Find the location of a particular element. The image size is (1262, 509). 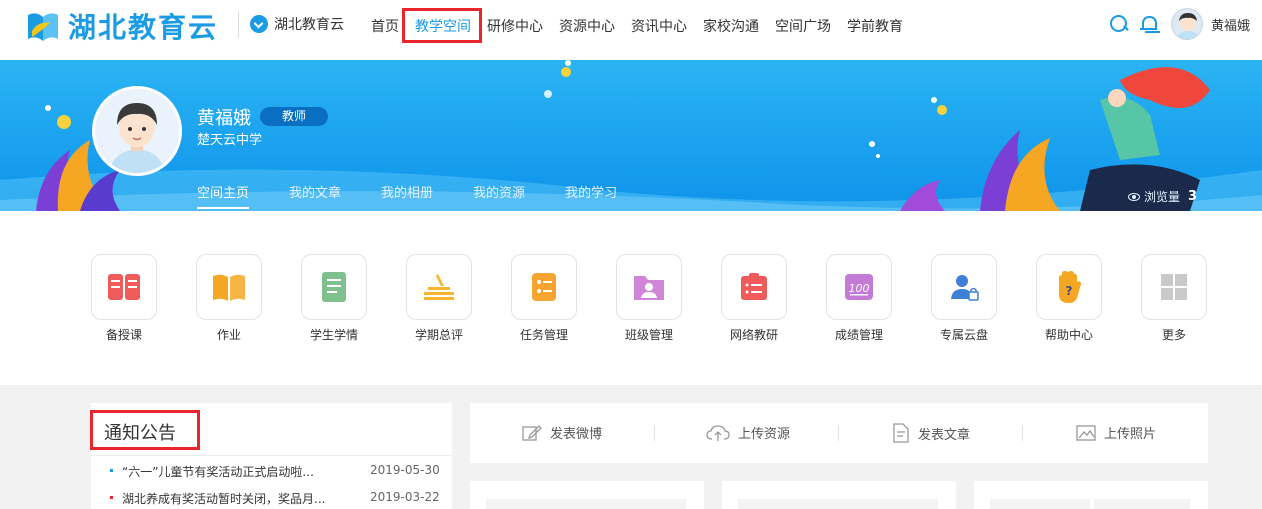

user-area: 黄福娥 is located at coordinates (1179, 24).